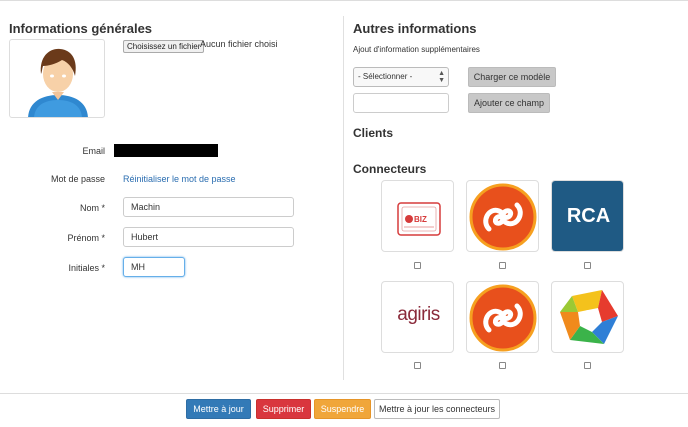 The height and width of the screenshot is (427, 688). I want to click on prenom-field: Hubert, so click(208, 237).